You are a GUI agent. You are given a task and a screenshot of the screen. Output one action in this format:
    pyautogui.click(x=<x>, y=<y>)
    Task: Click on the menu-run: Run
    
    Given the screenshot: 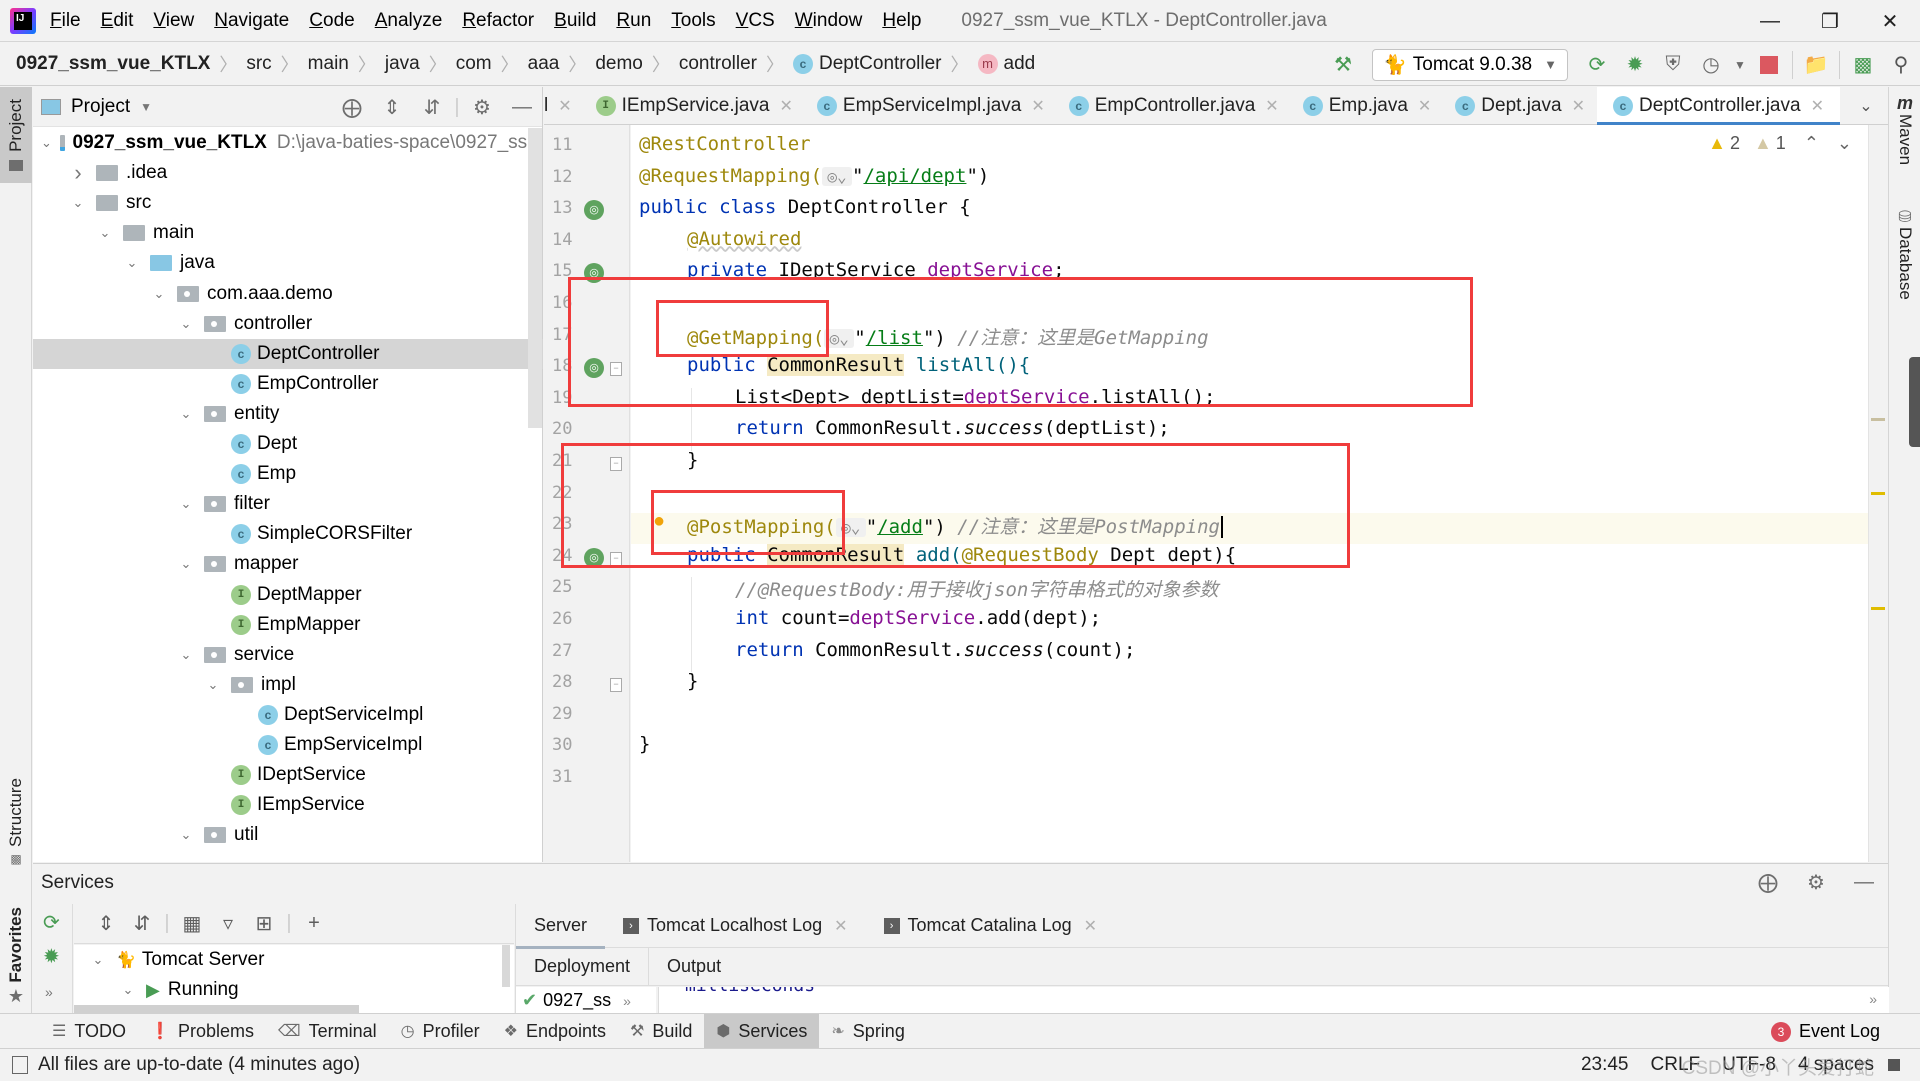 What is the action you would take?
    pyautogui.click(x=633, y=21)
    